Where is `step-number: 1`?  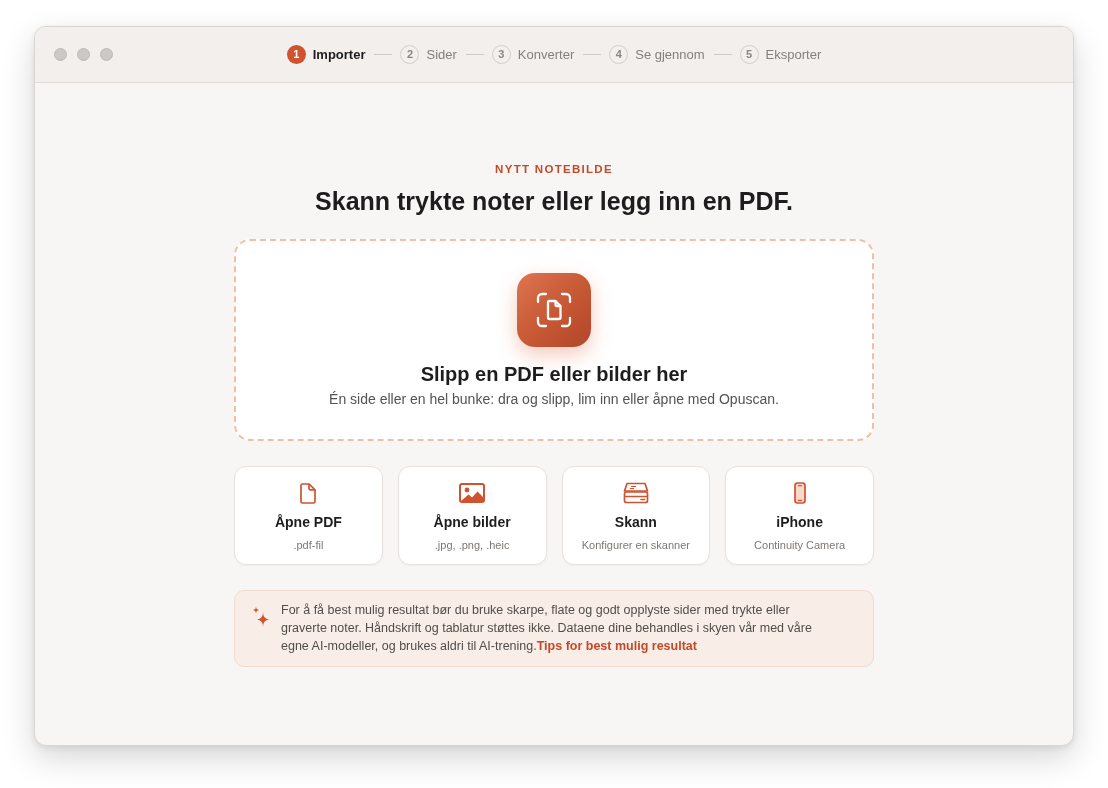 step-number: 1 is located at coordinates (296, 54).